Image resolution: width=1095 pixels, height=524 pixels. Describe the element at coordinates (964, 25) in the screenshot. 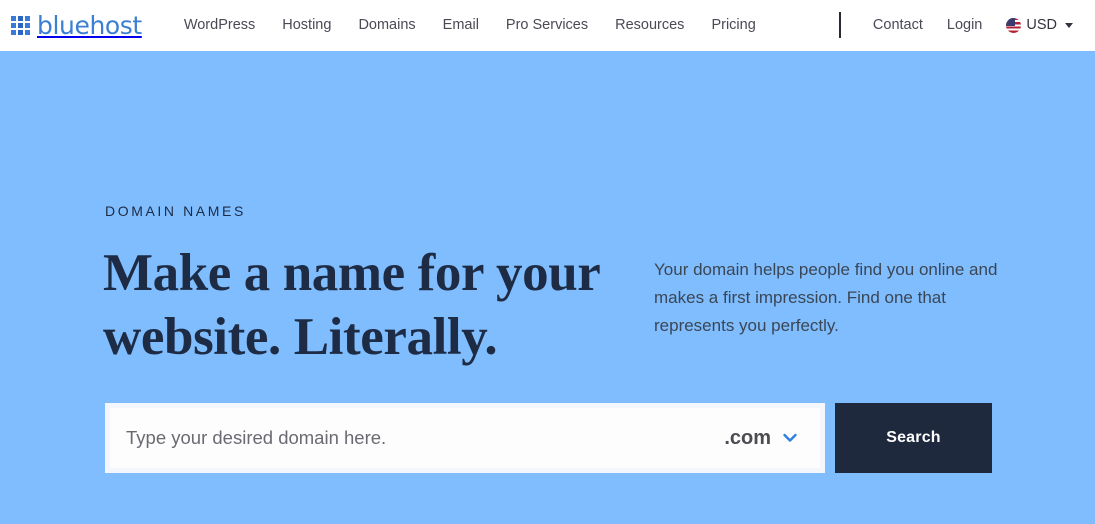

I see `login-link: Login` at that location.